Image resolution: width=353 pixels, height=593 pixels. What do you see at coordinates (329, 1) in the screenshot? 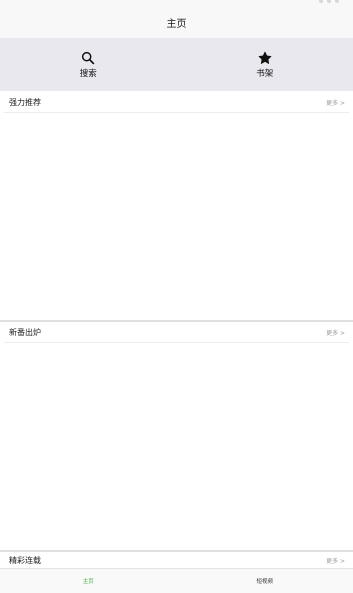
I see `status-indicators` at bounding box center [329, 1].